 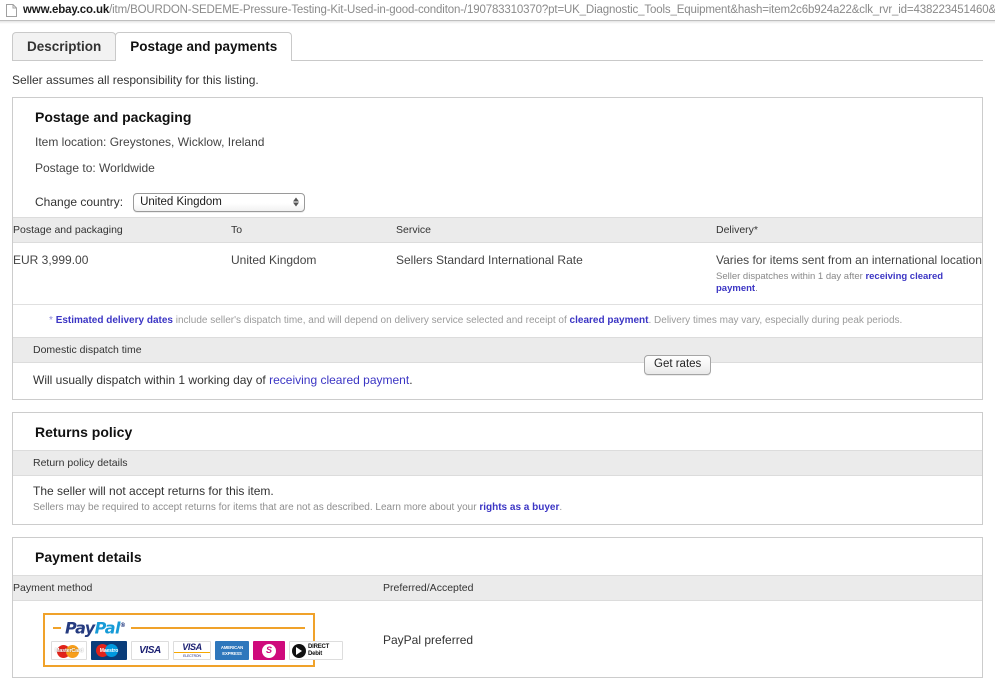 I want to click on tab-postage-and-payments-label: Postage and payments, so click(x=204, y=46).